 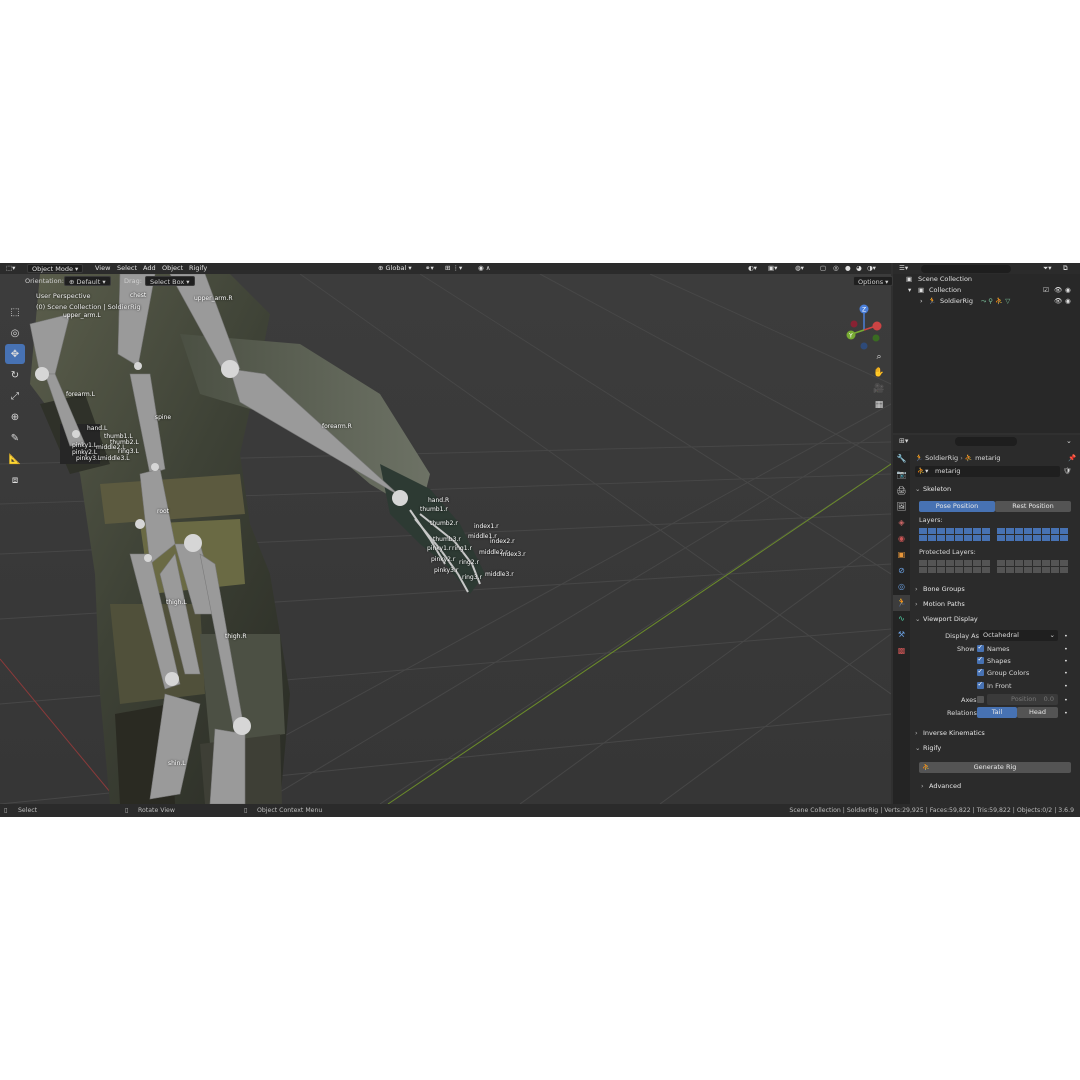 I want to click on protected-layers-grid-left, so click(x=954, y=566).